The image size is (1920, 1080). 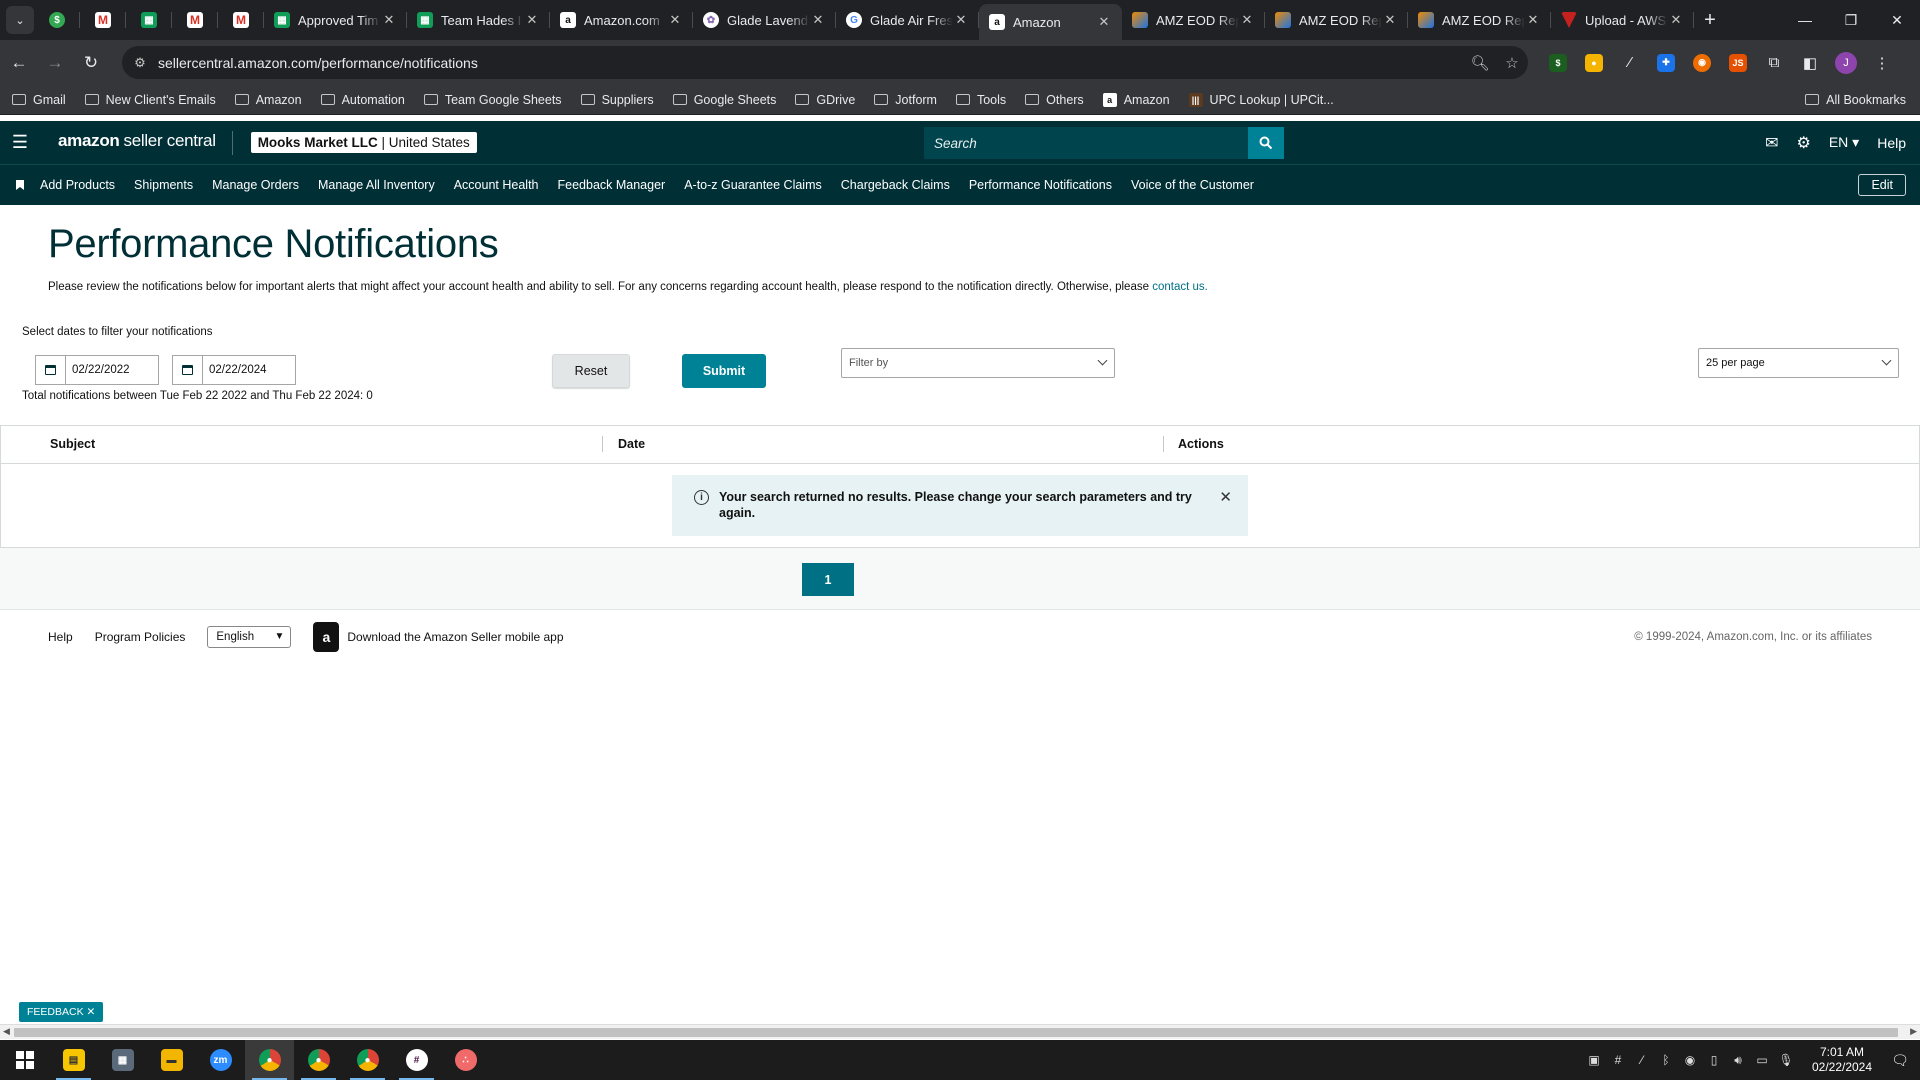 I want to click on scrollbar-thumb, so click(x=956, y=1032).